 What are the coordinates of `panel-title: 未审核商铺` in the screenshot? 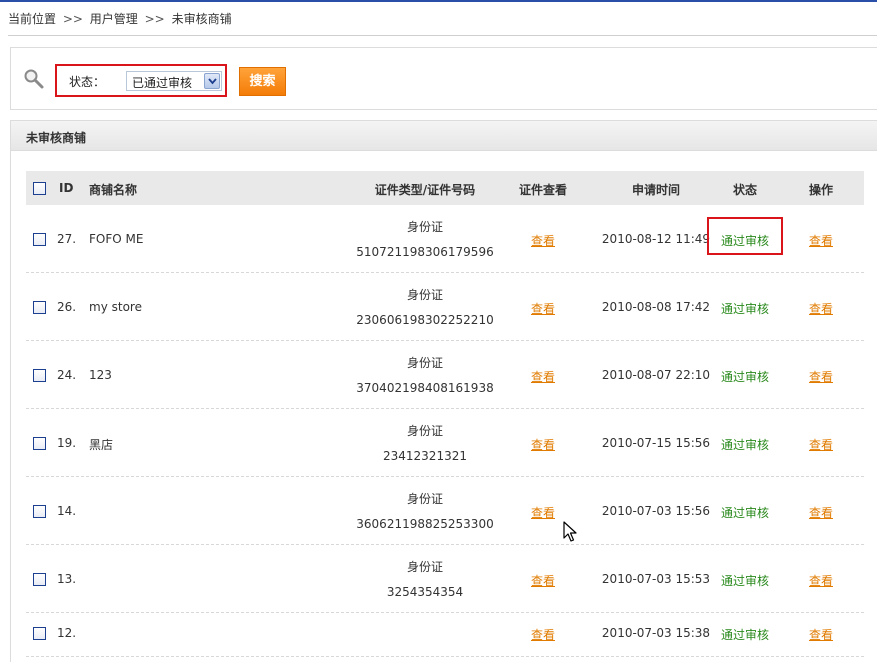 It's located at (56, 138).